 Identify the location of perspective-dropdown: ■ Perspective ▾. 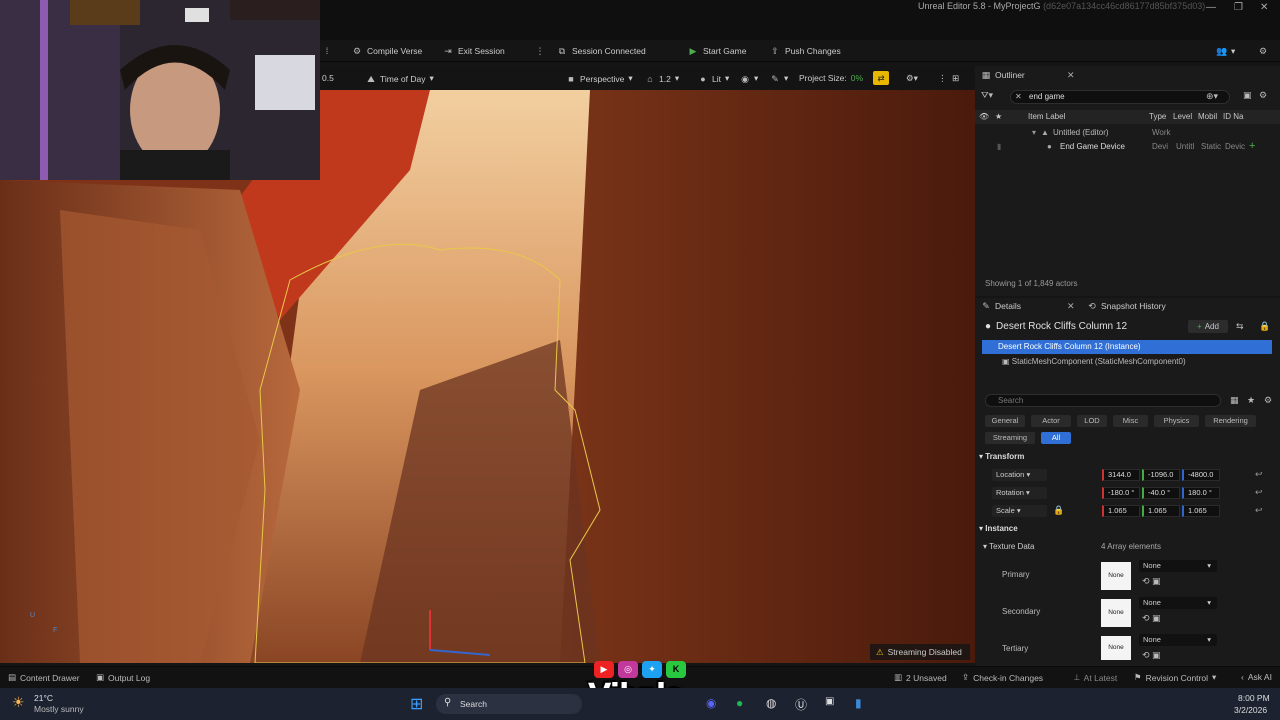
(599, 78).